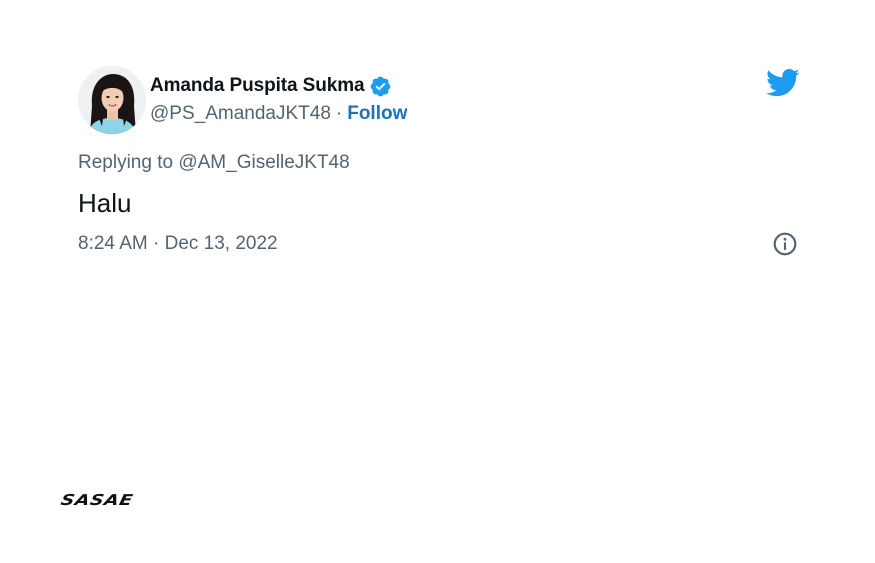 This screenshot has width=875, height=563. I want to click on author-handle-row: @PS_AmandaJKT48 · Follow, so click(278, 114).